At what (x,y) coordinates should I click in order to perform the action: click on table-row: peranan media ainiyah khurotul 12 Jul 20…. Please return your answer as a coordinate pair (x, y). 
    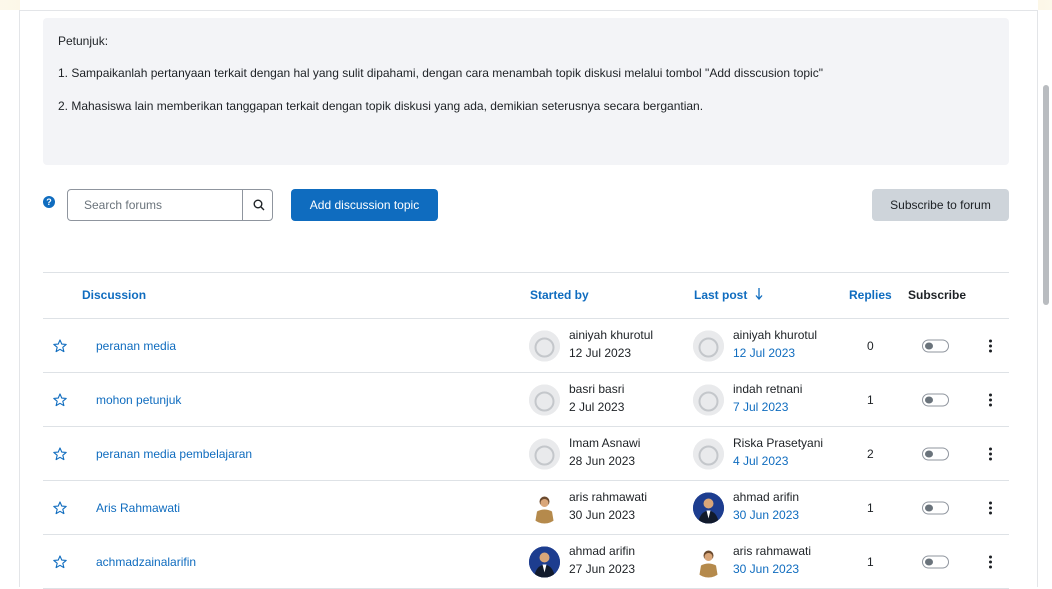
    Looking at the image, I should click on (526, 346).